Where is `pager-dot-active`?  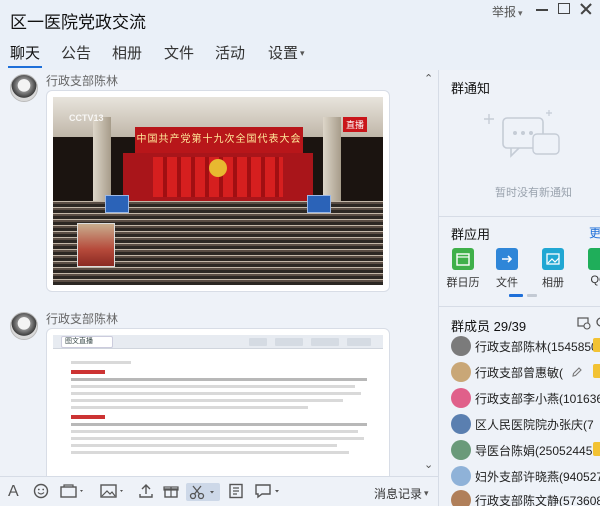 pager-dot-active is located at coordinates (516, 295).